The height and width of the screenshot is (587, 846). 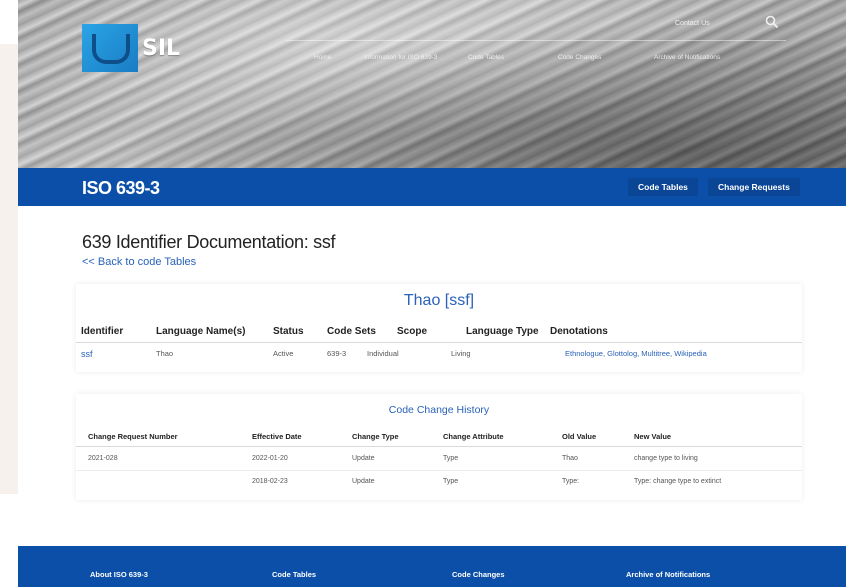 I want to click on effective-date: 2018-02-23, so click(x=270, y=481).